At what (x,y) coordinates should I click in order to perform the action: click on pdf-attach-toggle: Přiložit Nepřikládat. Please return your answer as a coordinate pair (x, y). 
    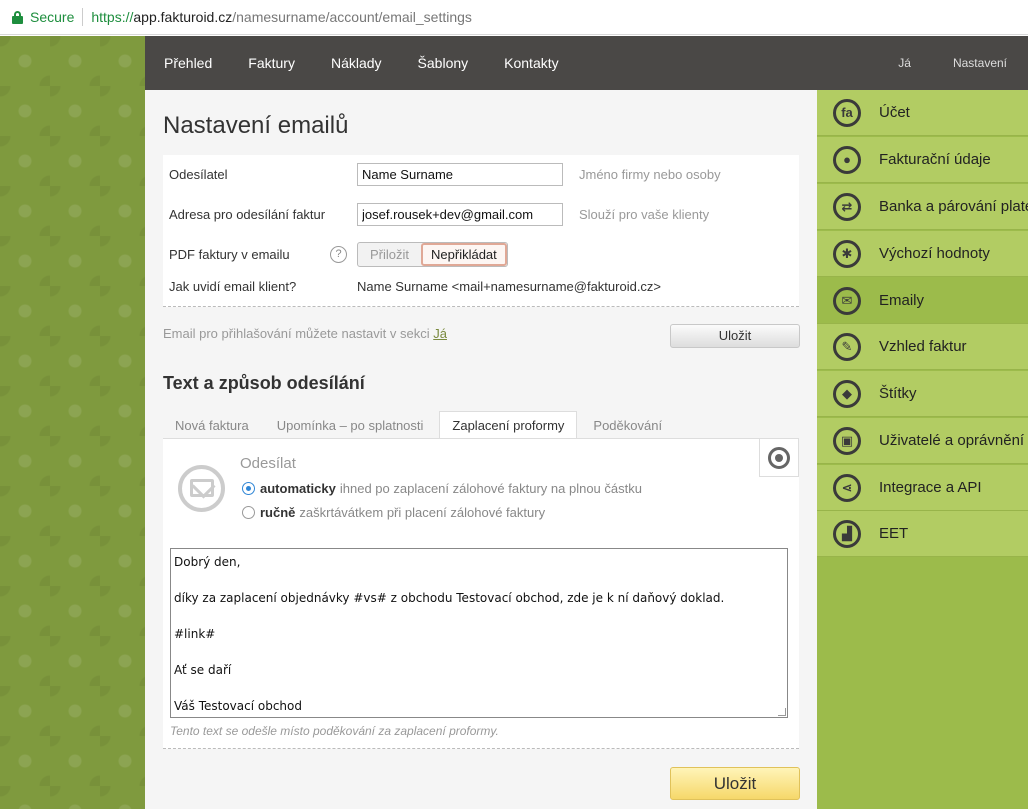
    Looking at the image, I should click on (432, 254).